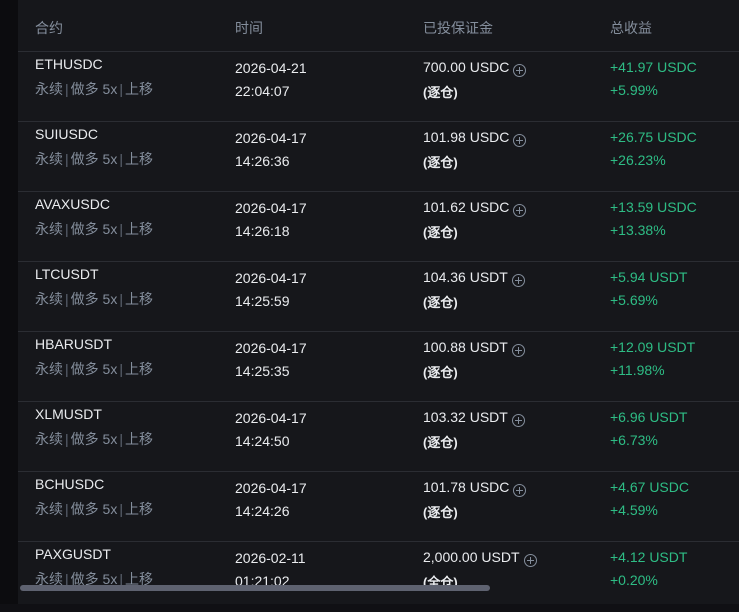  Describe the element at coordinates (634, 510) in the screenshot. I see `pnl-percent: +4.59%` at that location.